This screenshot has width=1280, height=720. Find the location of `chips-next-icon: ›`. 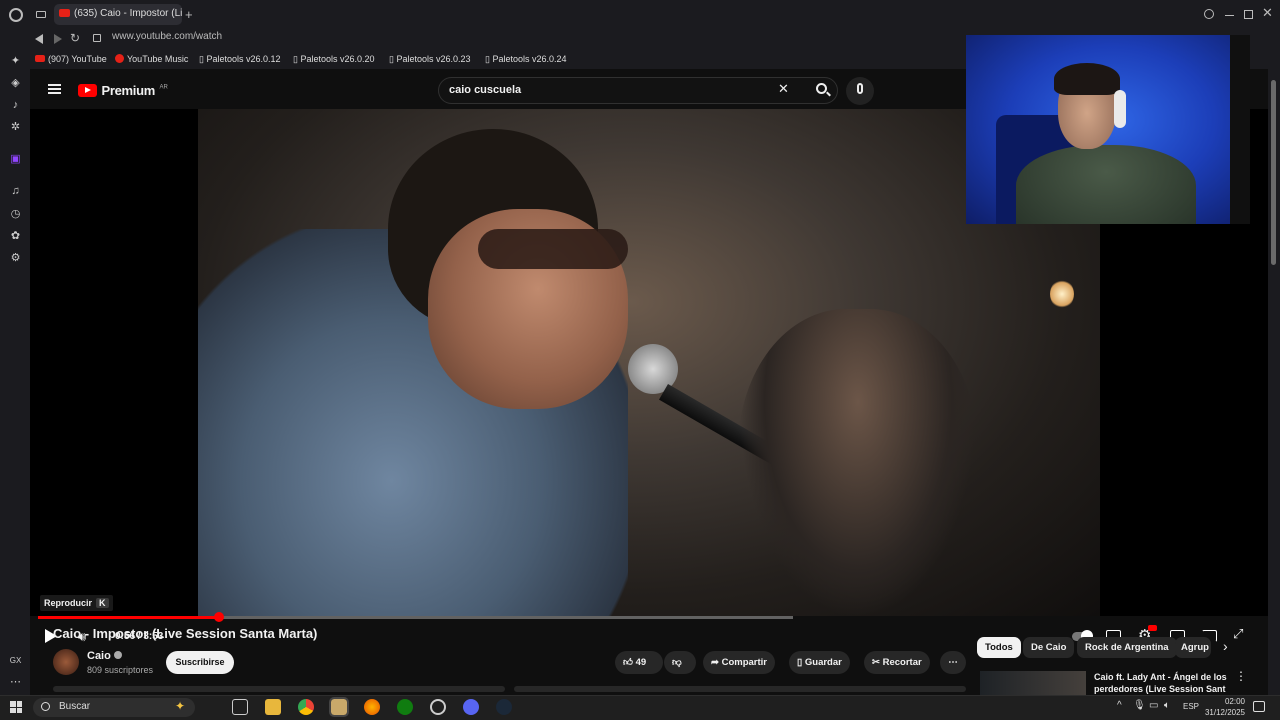

chips-next-icon: › is located at coordinates (1225, 646).